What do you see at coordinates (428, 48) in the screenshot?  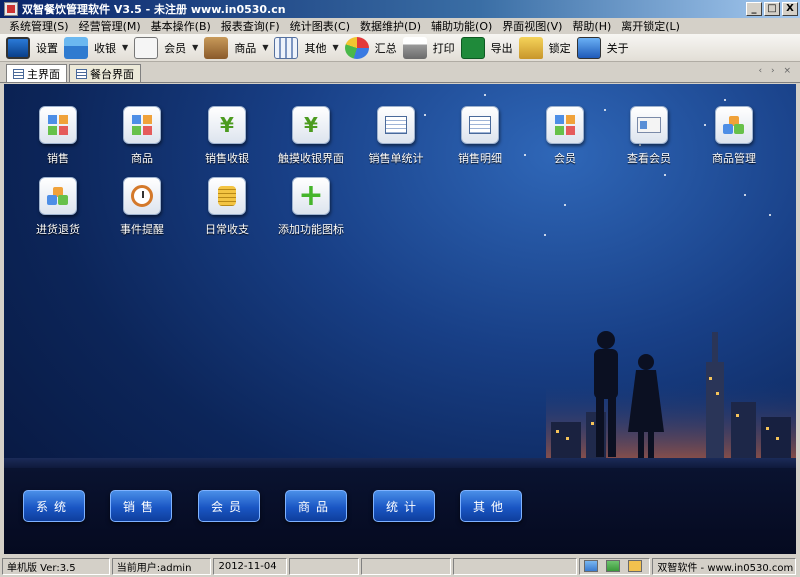 I see `print-button: 打印` at bounding box center [428, 48].